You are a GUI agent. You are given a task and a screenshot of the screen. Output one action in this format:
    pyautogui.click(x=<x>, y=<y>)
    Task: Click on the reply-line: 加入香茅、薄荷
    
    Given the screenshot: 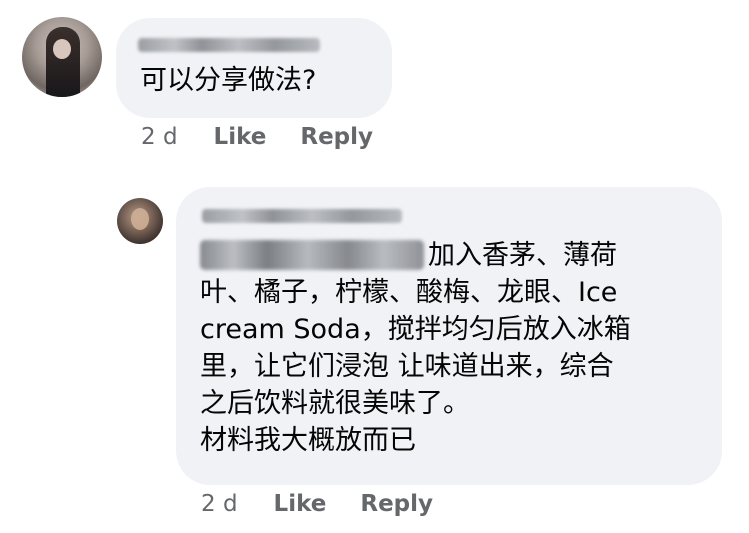 What is the action you would take?
    pyautogui.click(x=455, y=255)
    